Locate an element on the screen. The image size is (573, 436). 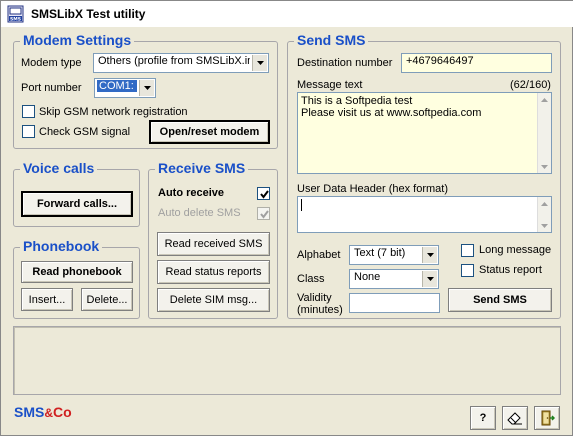
port-number-select: COM1: is located at coordinates (125, 88).